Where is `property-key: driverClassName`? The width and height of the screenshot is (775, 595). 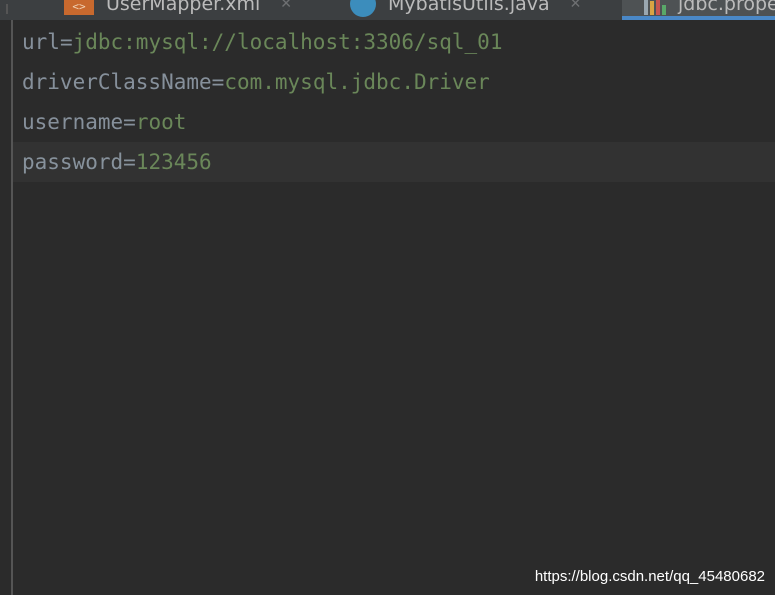 property-key: driverClassName is located at coordinates (117, 82).